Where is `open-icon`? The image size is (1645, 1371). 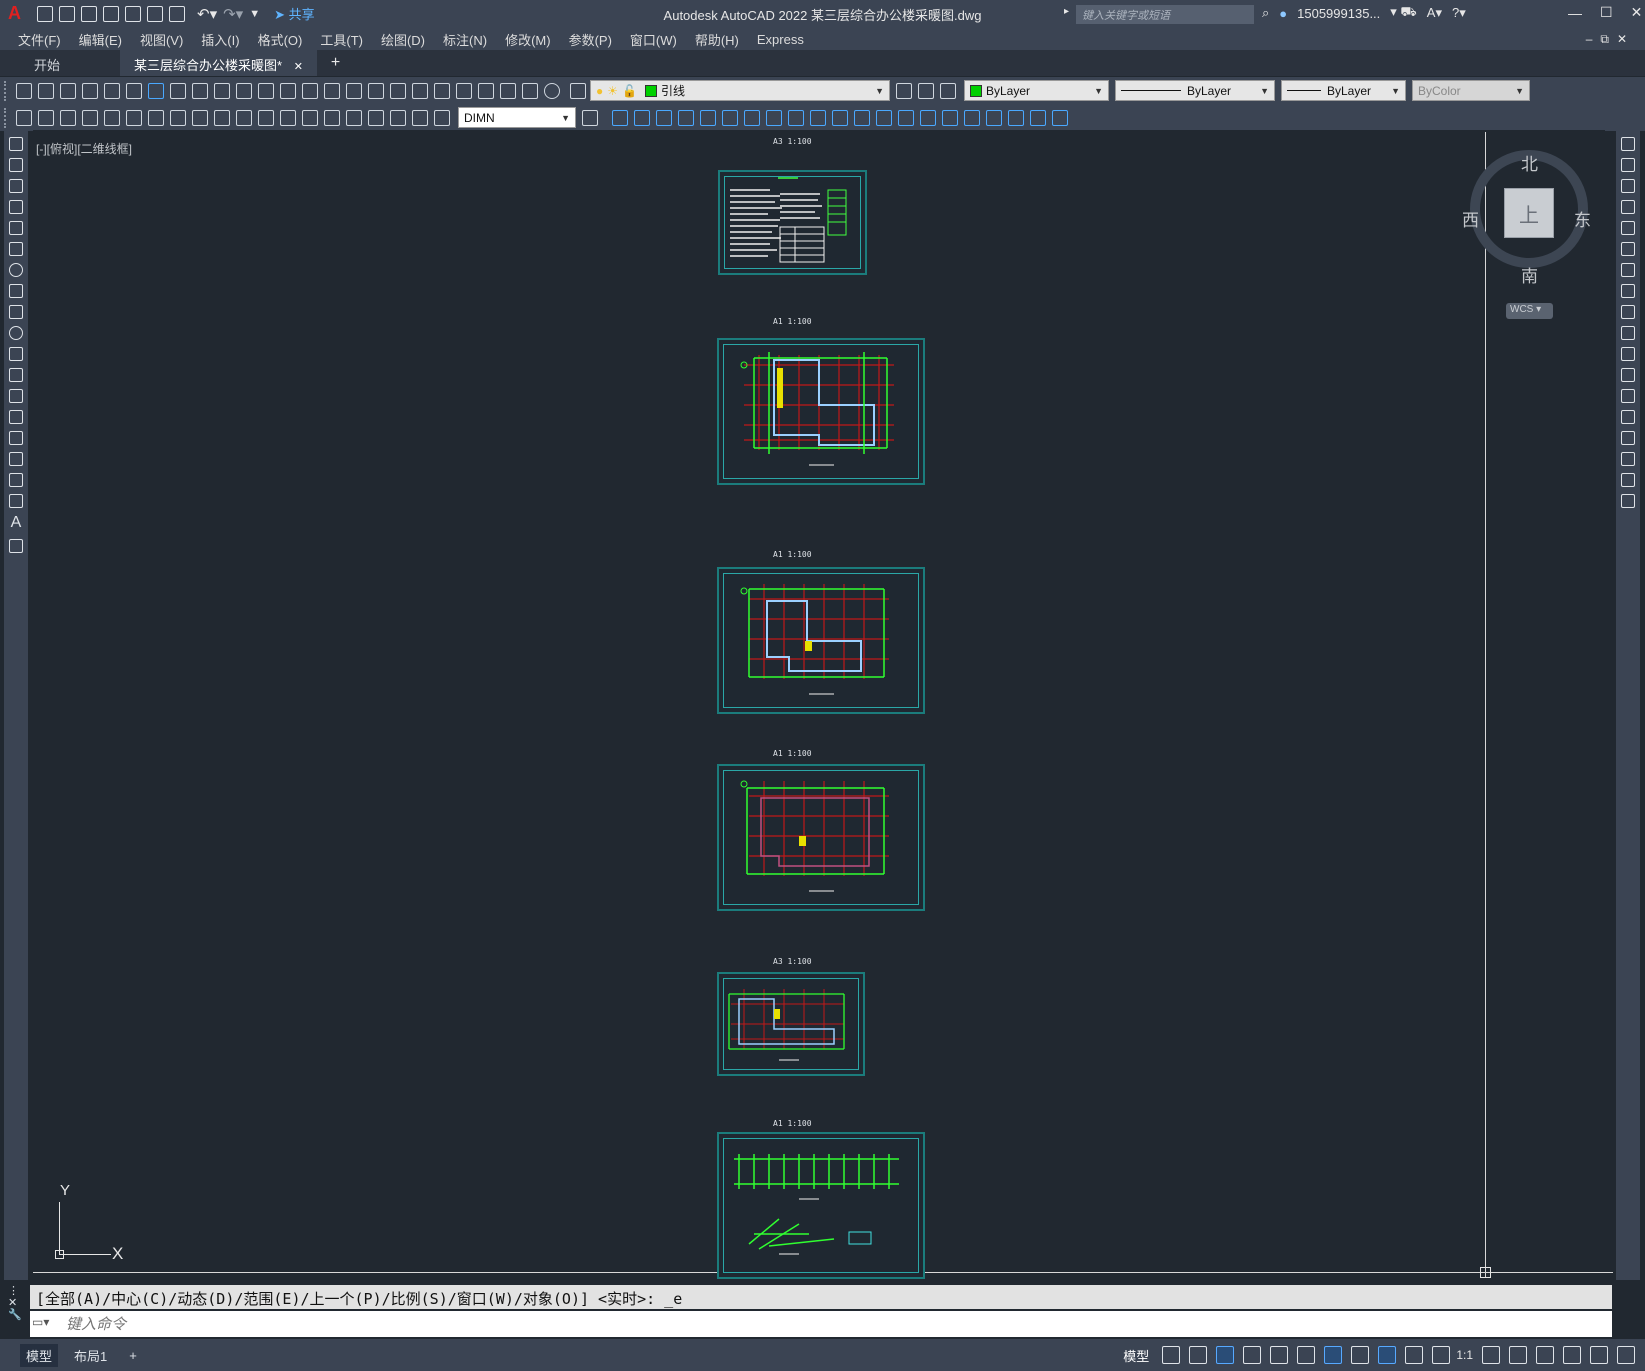
open-icon is located at coordinates (46, 90).